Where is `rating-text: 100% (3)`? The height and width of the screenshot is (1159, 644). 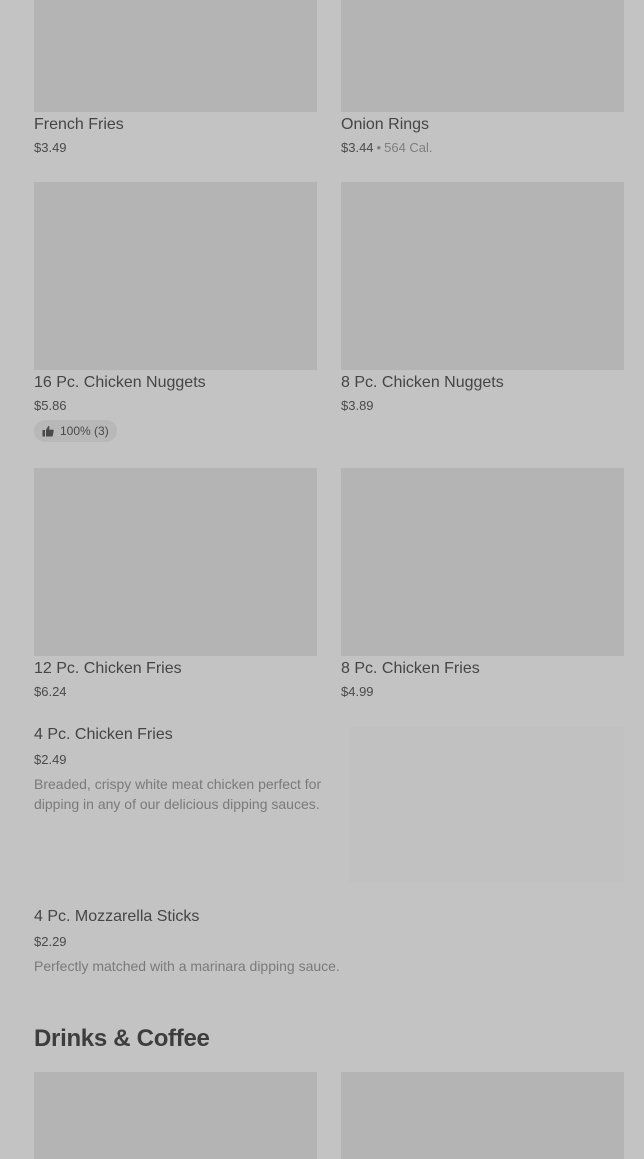 rating-text: 100% (3) is located at coordinates (84, 431).